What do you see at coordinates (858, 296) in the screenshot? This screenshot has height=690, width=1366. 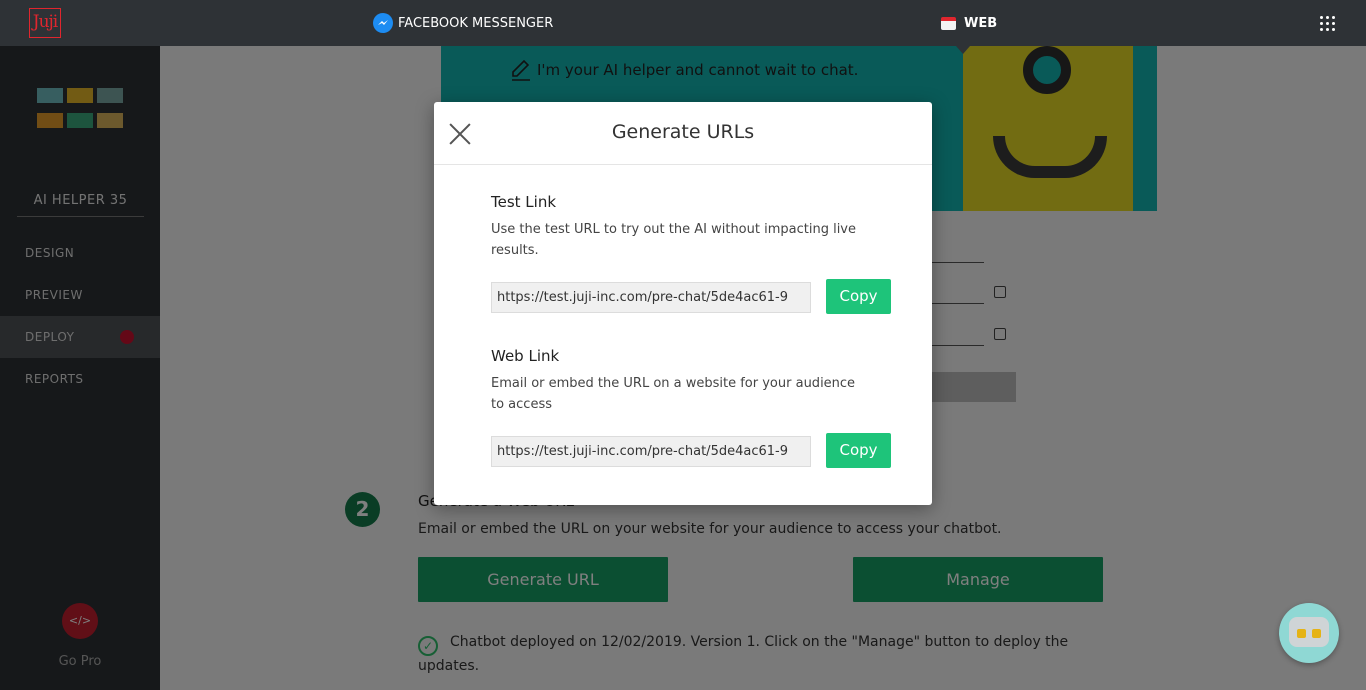 I see `copy-test-url-button: Copy` at bounding box center [858, 296].